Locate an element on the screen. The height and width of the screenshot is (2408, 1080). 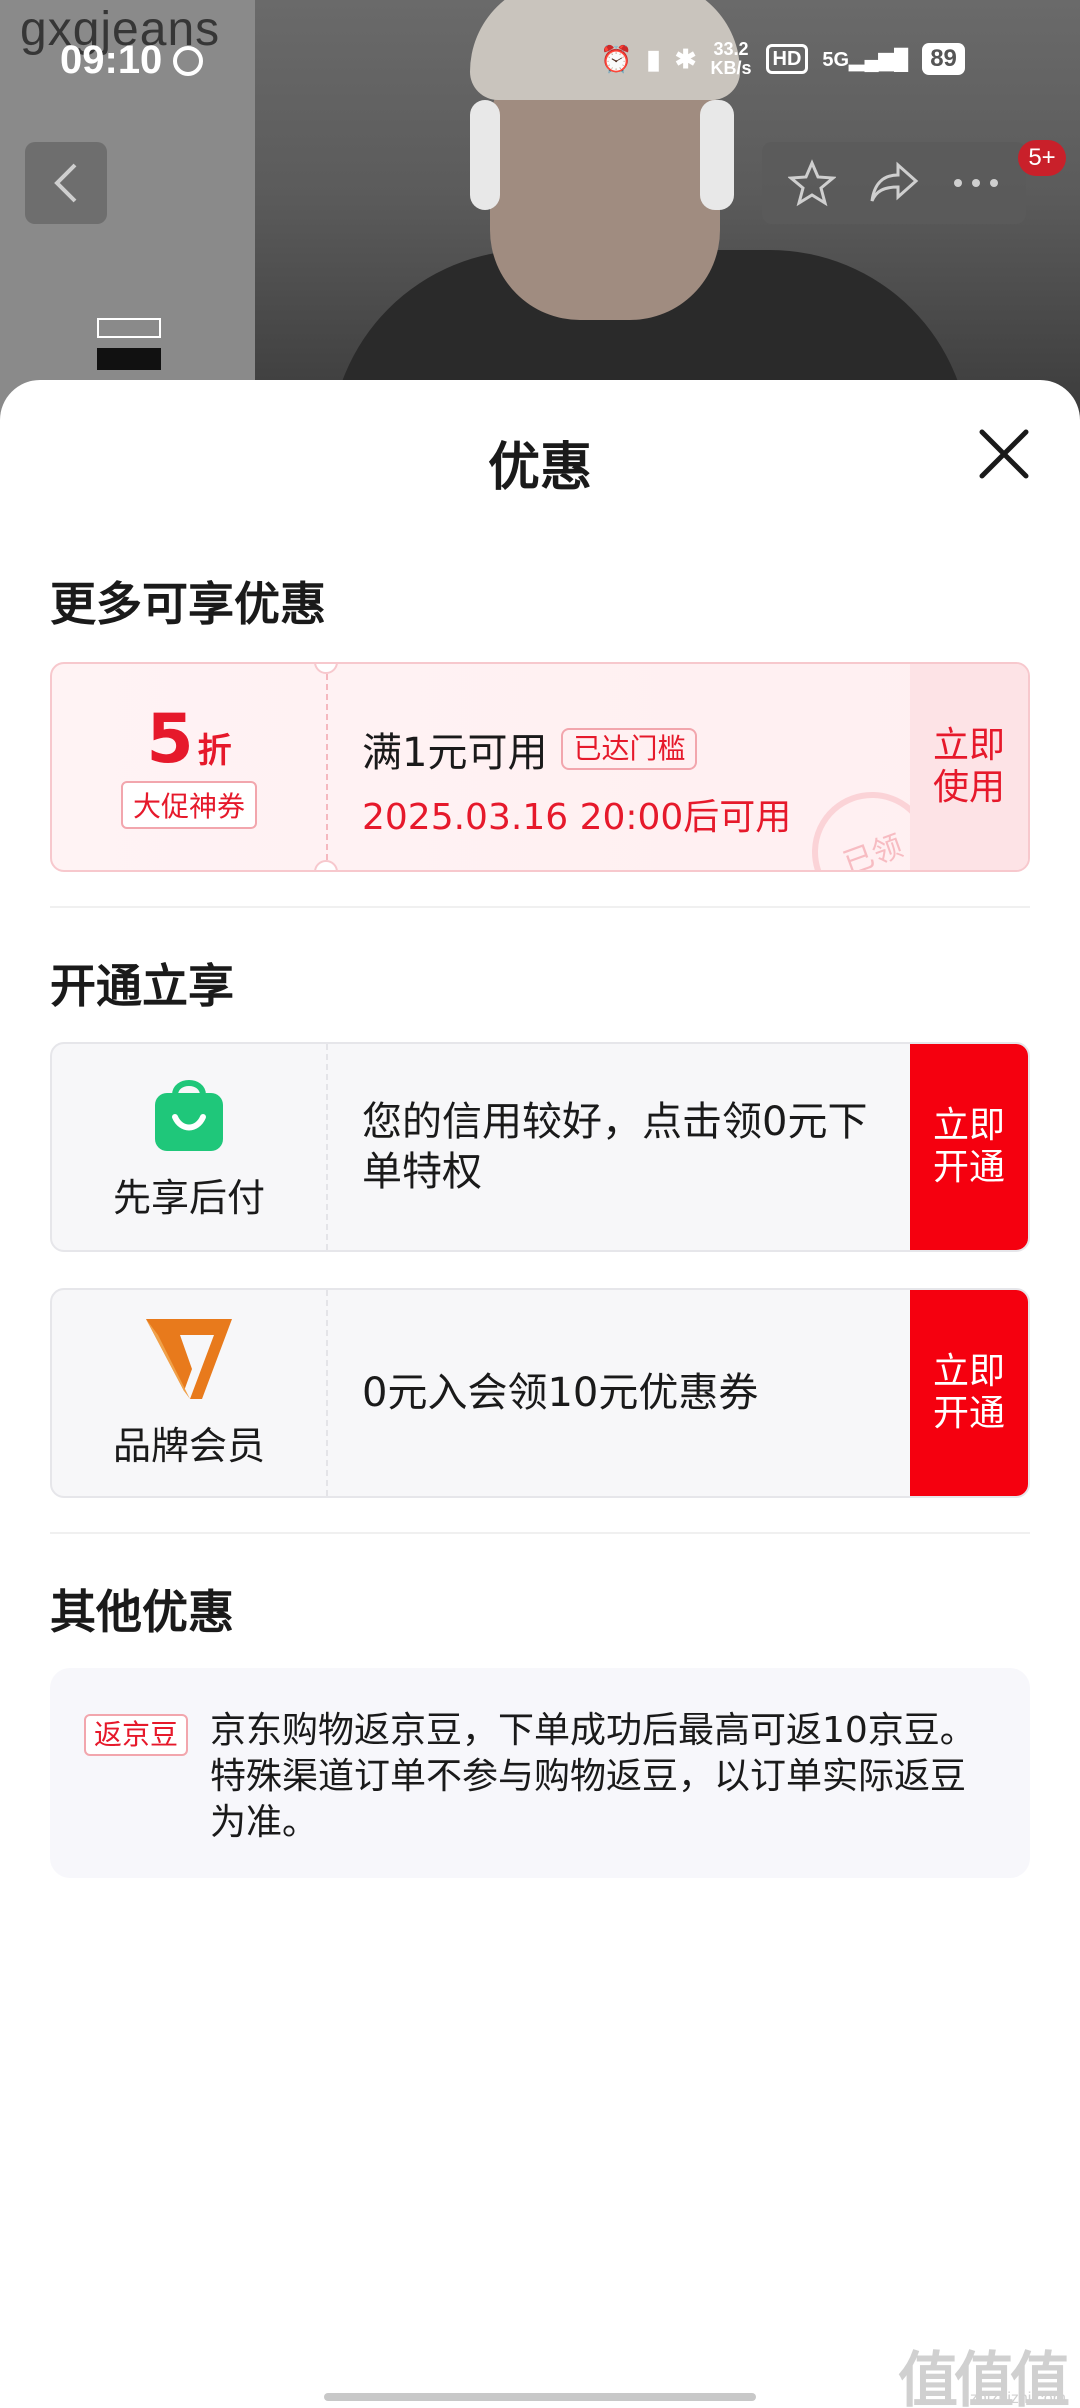
status-icons: ⏰ ▮ ✱ 33.2 KB/s HD 5G▂▄▆█ 89 is located at coordinates (782, 59).